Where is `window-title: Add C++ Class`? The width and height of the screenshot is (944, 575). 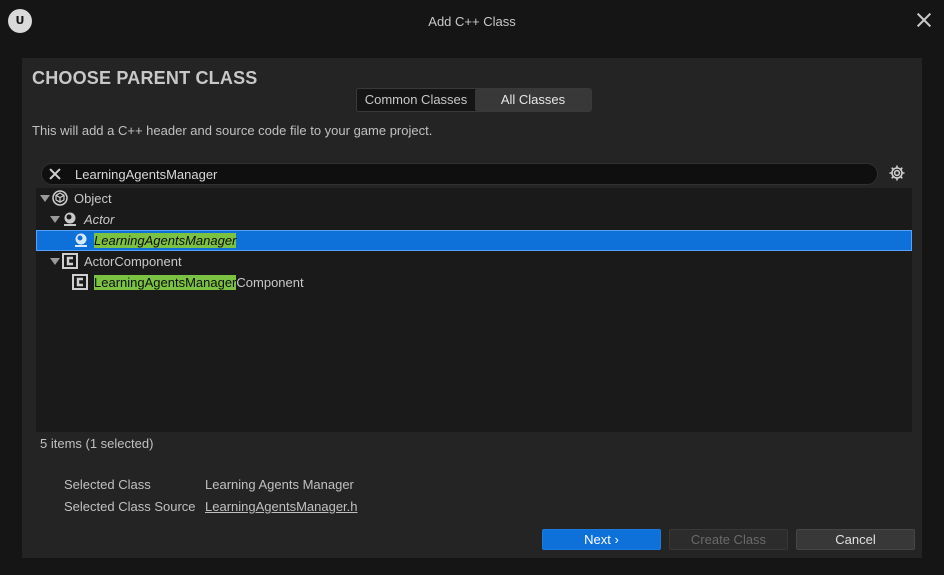 window-title: Add C++ Class is located at coordinates (472, 21).